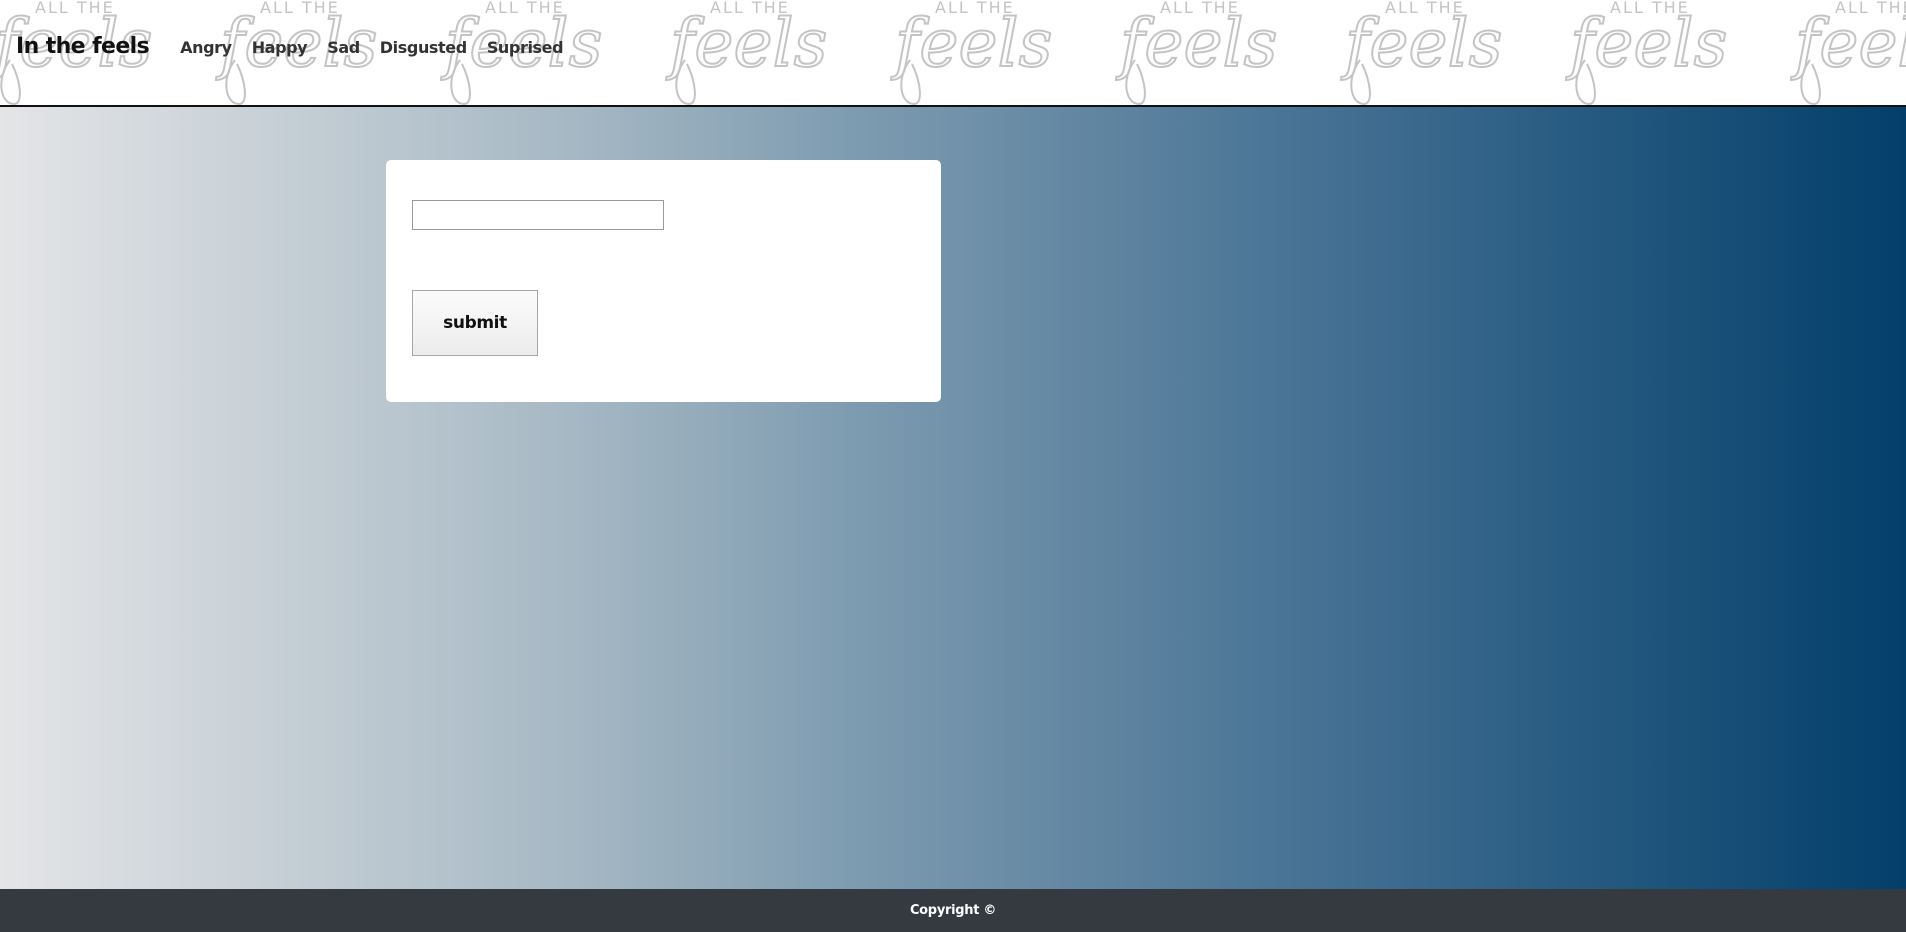  Describe the element at coordinates (525, 47) in the screenshot. I see `nav-link-suprised: Suprised` at that location.